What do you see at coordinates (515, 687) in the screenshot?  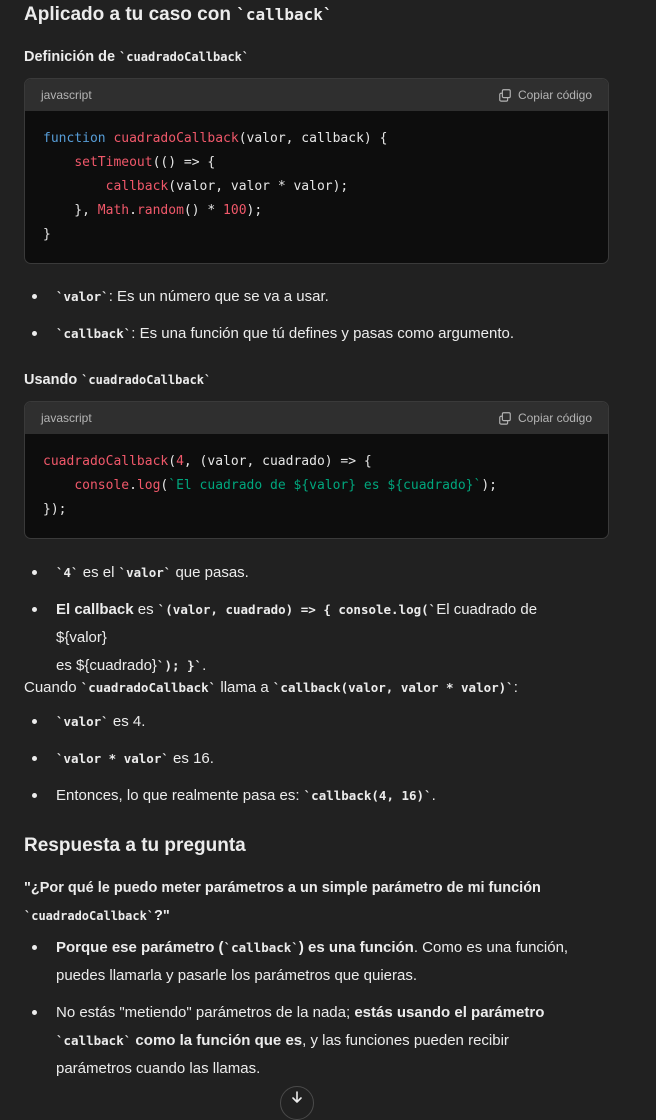 I see `paragraph-text: :` at bounding box center [515, 687].